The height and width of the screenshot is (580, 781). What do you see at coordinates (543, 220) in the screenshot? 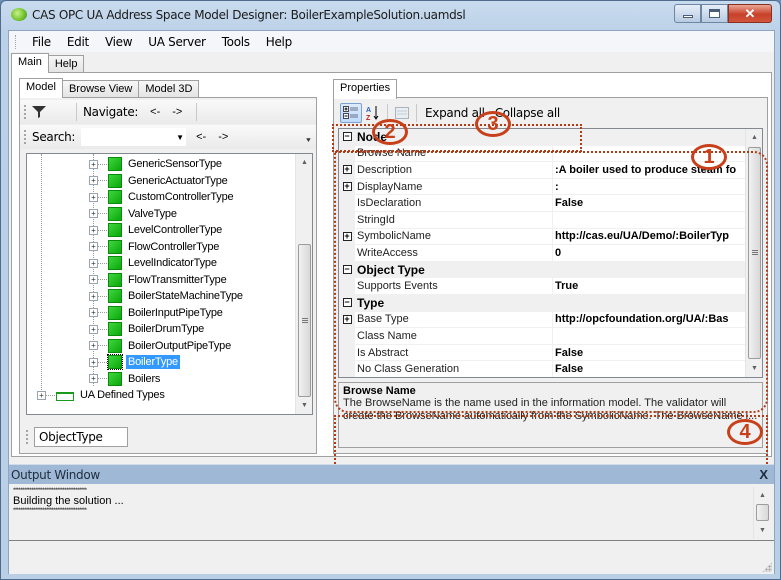
I see `property-row: StringId` at bounding box center [543, 220].